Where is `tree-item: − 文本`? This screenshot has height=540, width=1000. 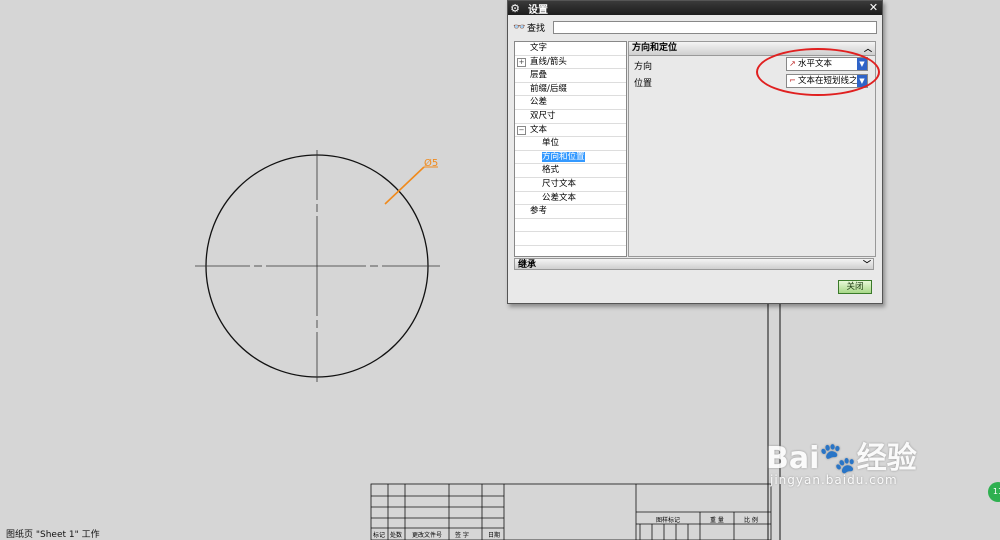 tree-item: − 文本 is located at coordinates (570, 131).